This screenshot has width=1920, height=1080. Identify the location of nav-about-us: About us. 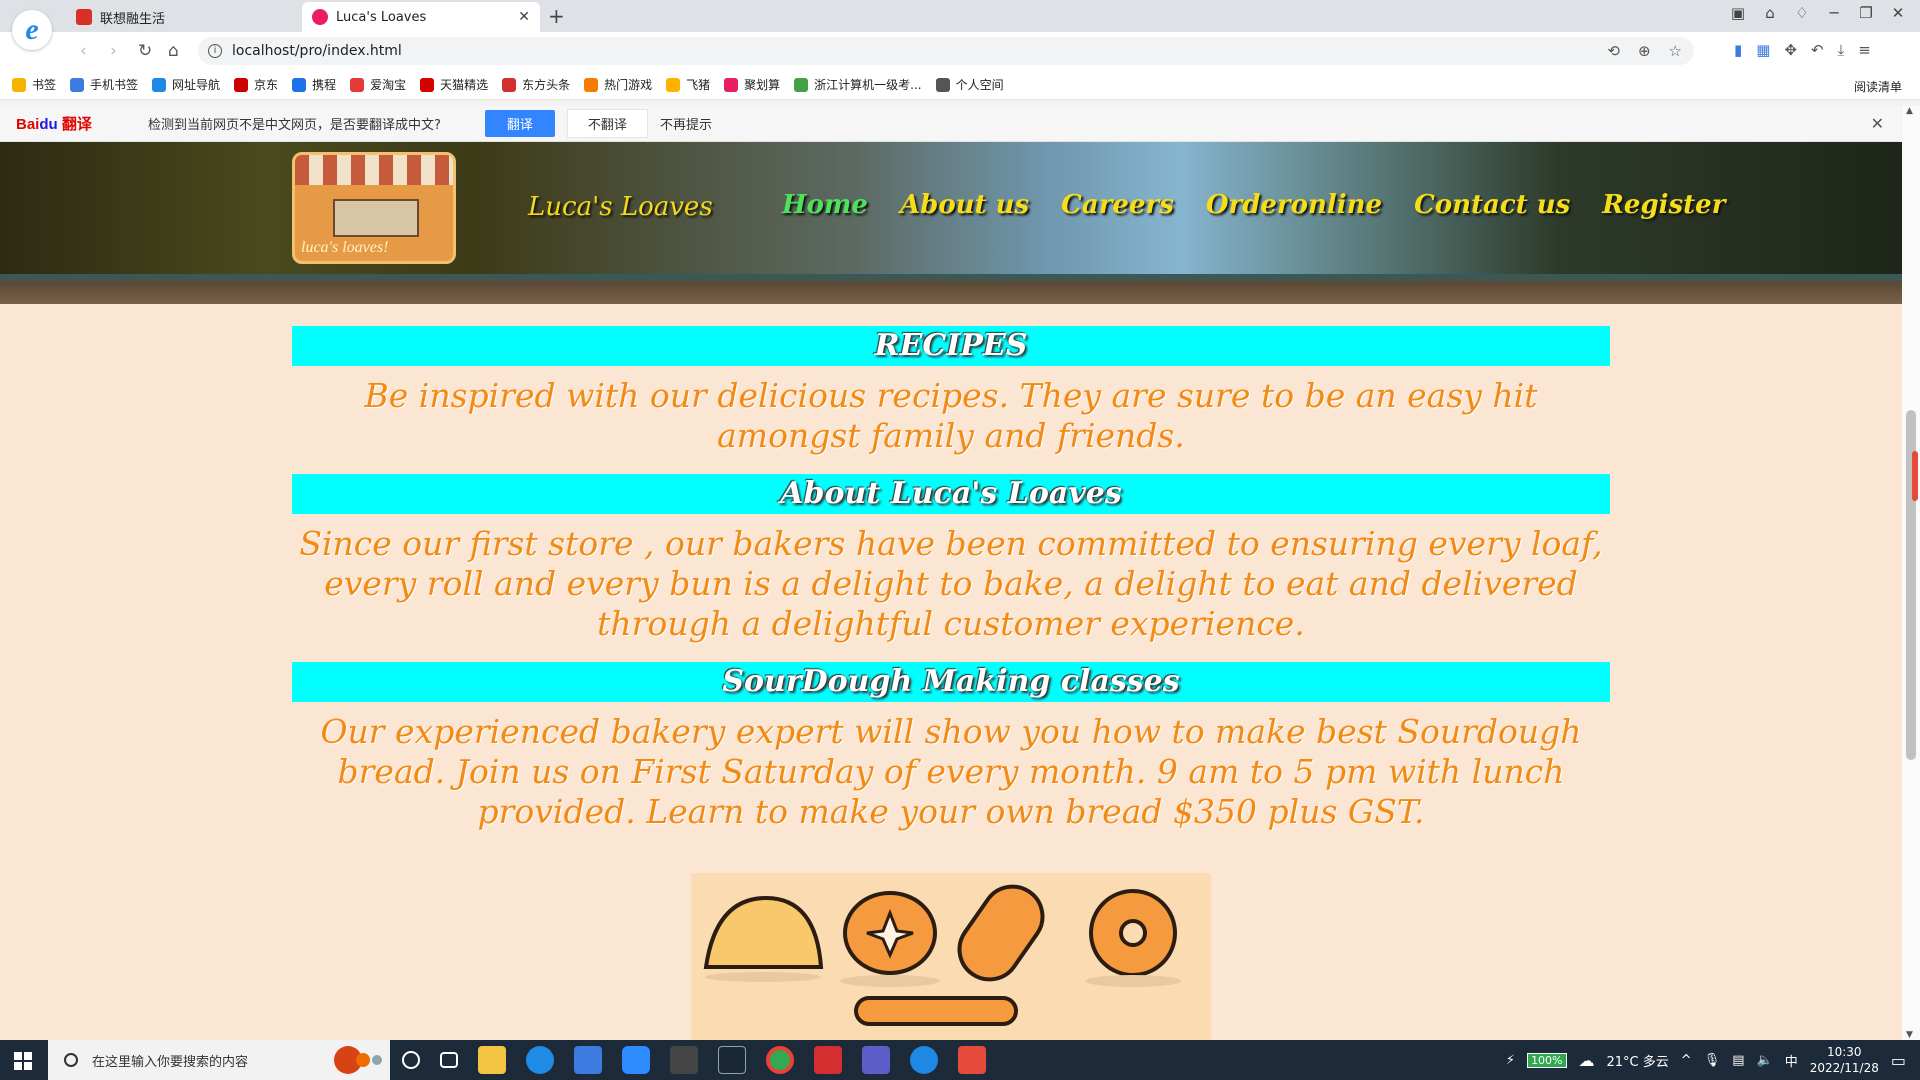
(964, 205).